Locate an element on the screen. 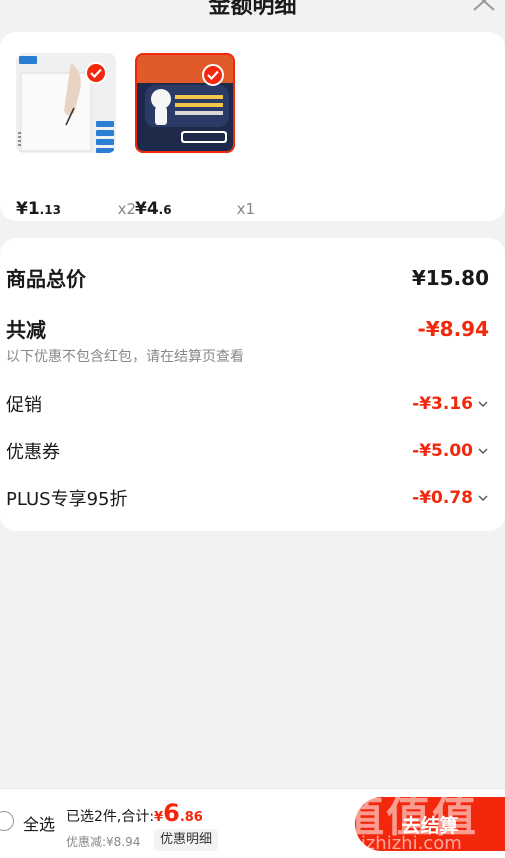 This screenshot has width=505, height=858. price-int: ¥1 is located at coordinates (28, 209).